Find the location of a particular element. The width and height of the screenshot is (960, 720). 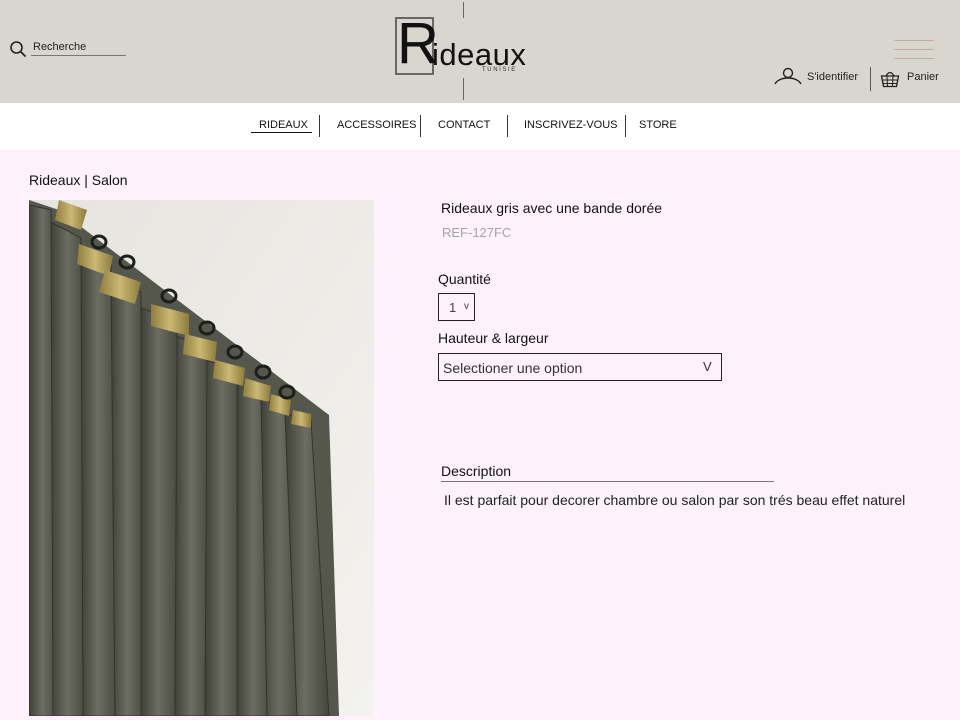

quantity-select: 1 v is located at coordinates (456, 307).